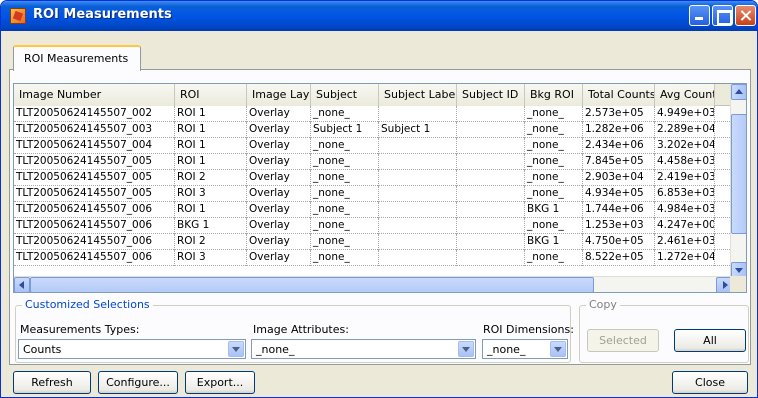  I want to click on tab-strip: ROI Measurements, so click(379, 57).